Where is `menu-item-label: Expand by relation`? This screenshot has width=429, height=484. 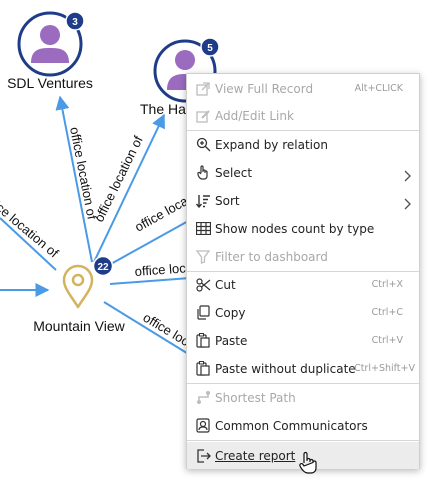 menu-item-label: Expand by relation is located at coordinates (271, 144).